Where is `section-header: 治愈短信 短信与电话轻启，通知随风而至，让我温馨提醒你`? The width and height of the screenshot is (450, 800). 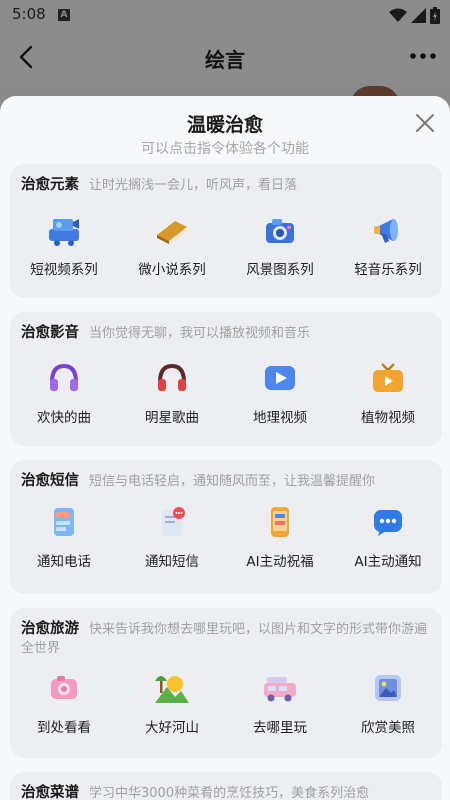
section-header: 治愈短信 短信与电话轻启，通知随风而至，让我温馨提醒你 is located at coordinates (225, 481).